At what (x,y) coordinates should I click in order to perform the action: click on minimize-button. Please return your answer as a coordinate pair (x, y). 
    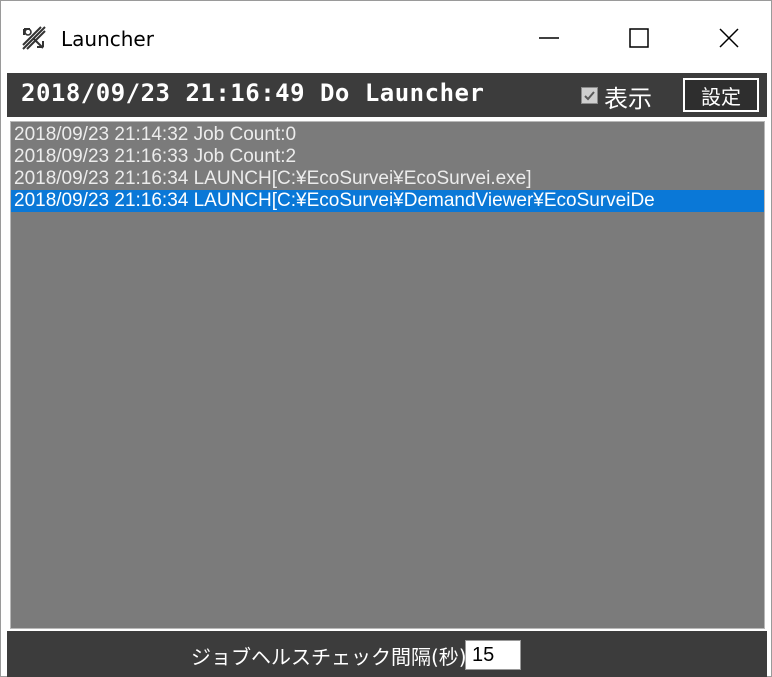
    Looking at the image, I should click on (549, 40).